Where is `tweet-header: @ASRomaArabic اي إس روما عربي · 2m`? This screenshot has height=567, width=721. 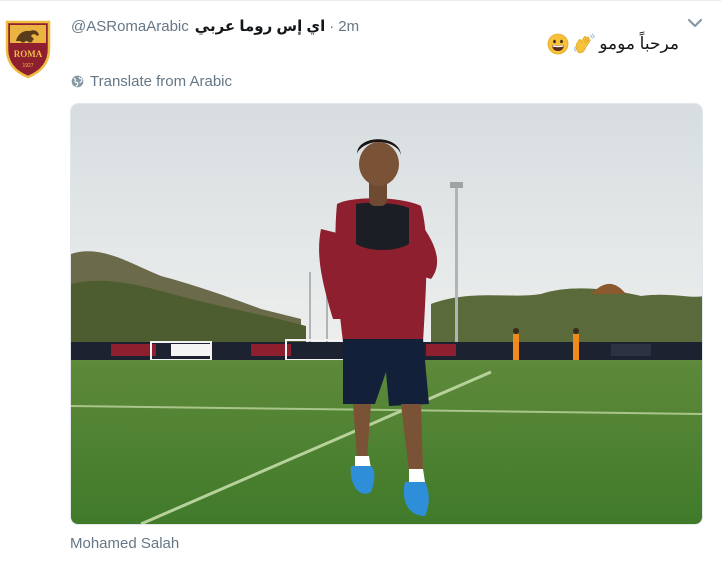 tweet-header: @ASRomaArabic اي إس روما عربي · 2m is located at coordinates (215, 26).